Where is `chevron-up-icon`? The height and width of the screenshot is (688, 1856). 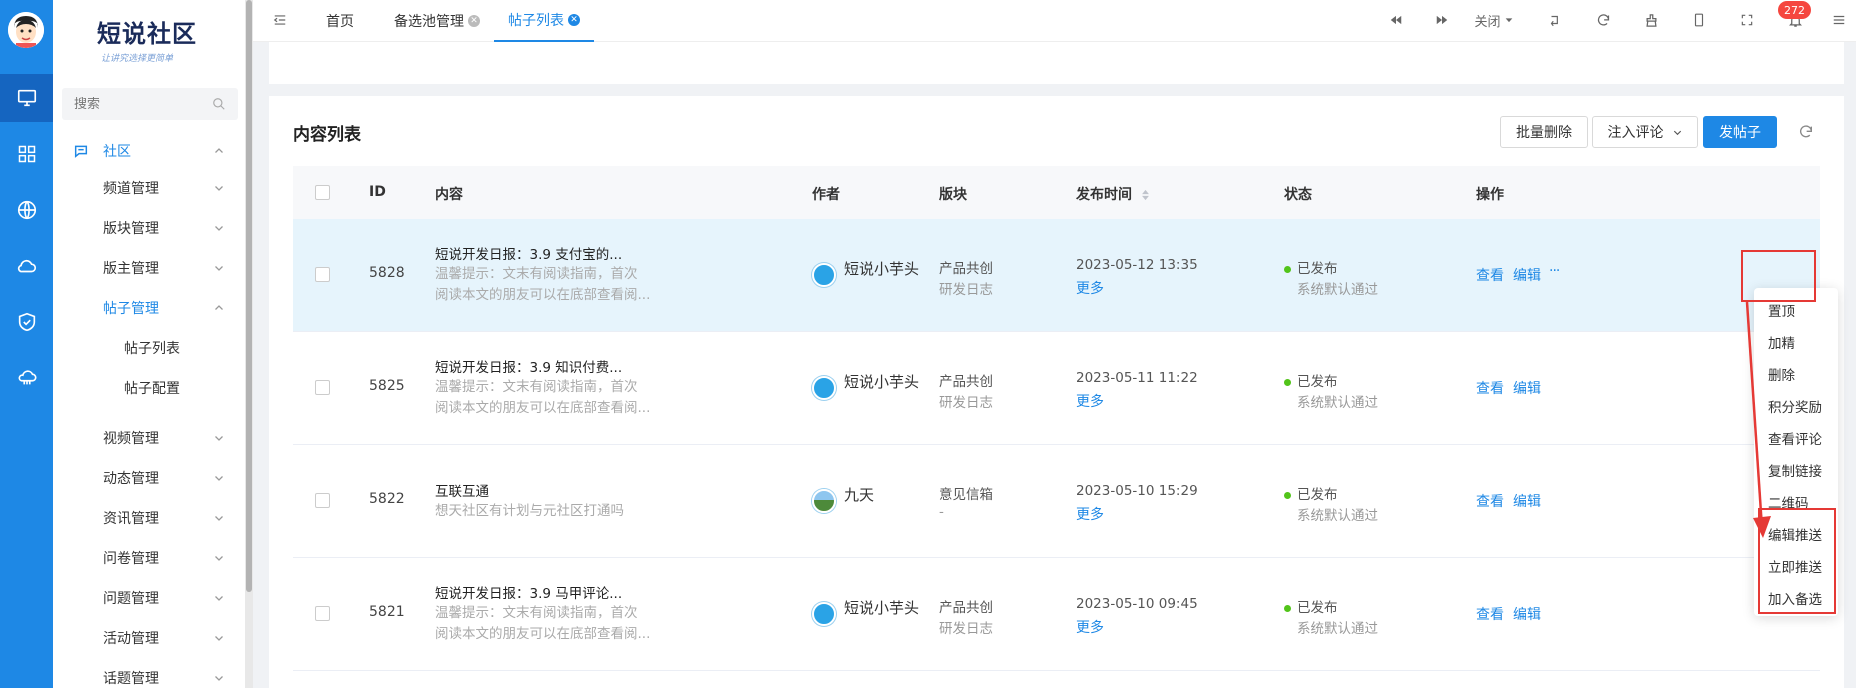
chevron-up-icon is located at coordinates (219, 150).